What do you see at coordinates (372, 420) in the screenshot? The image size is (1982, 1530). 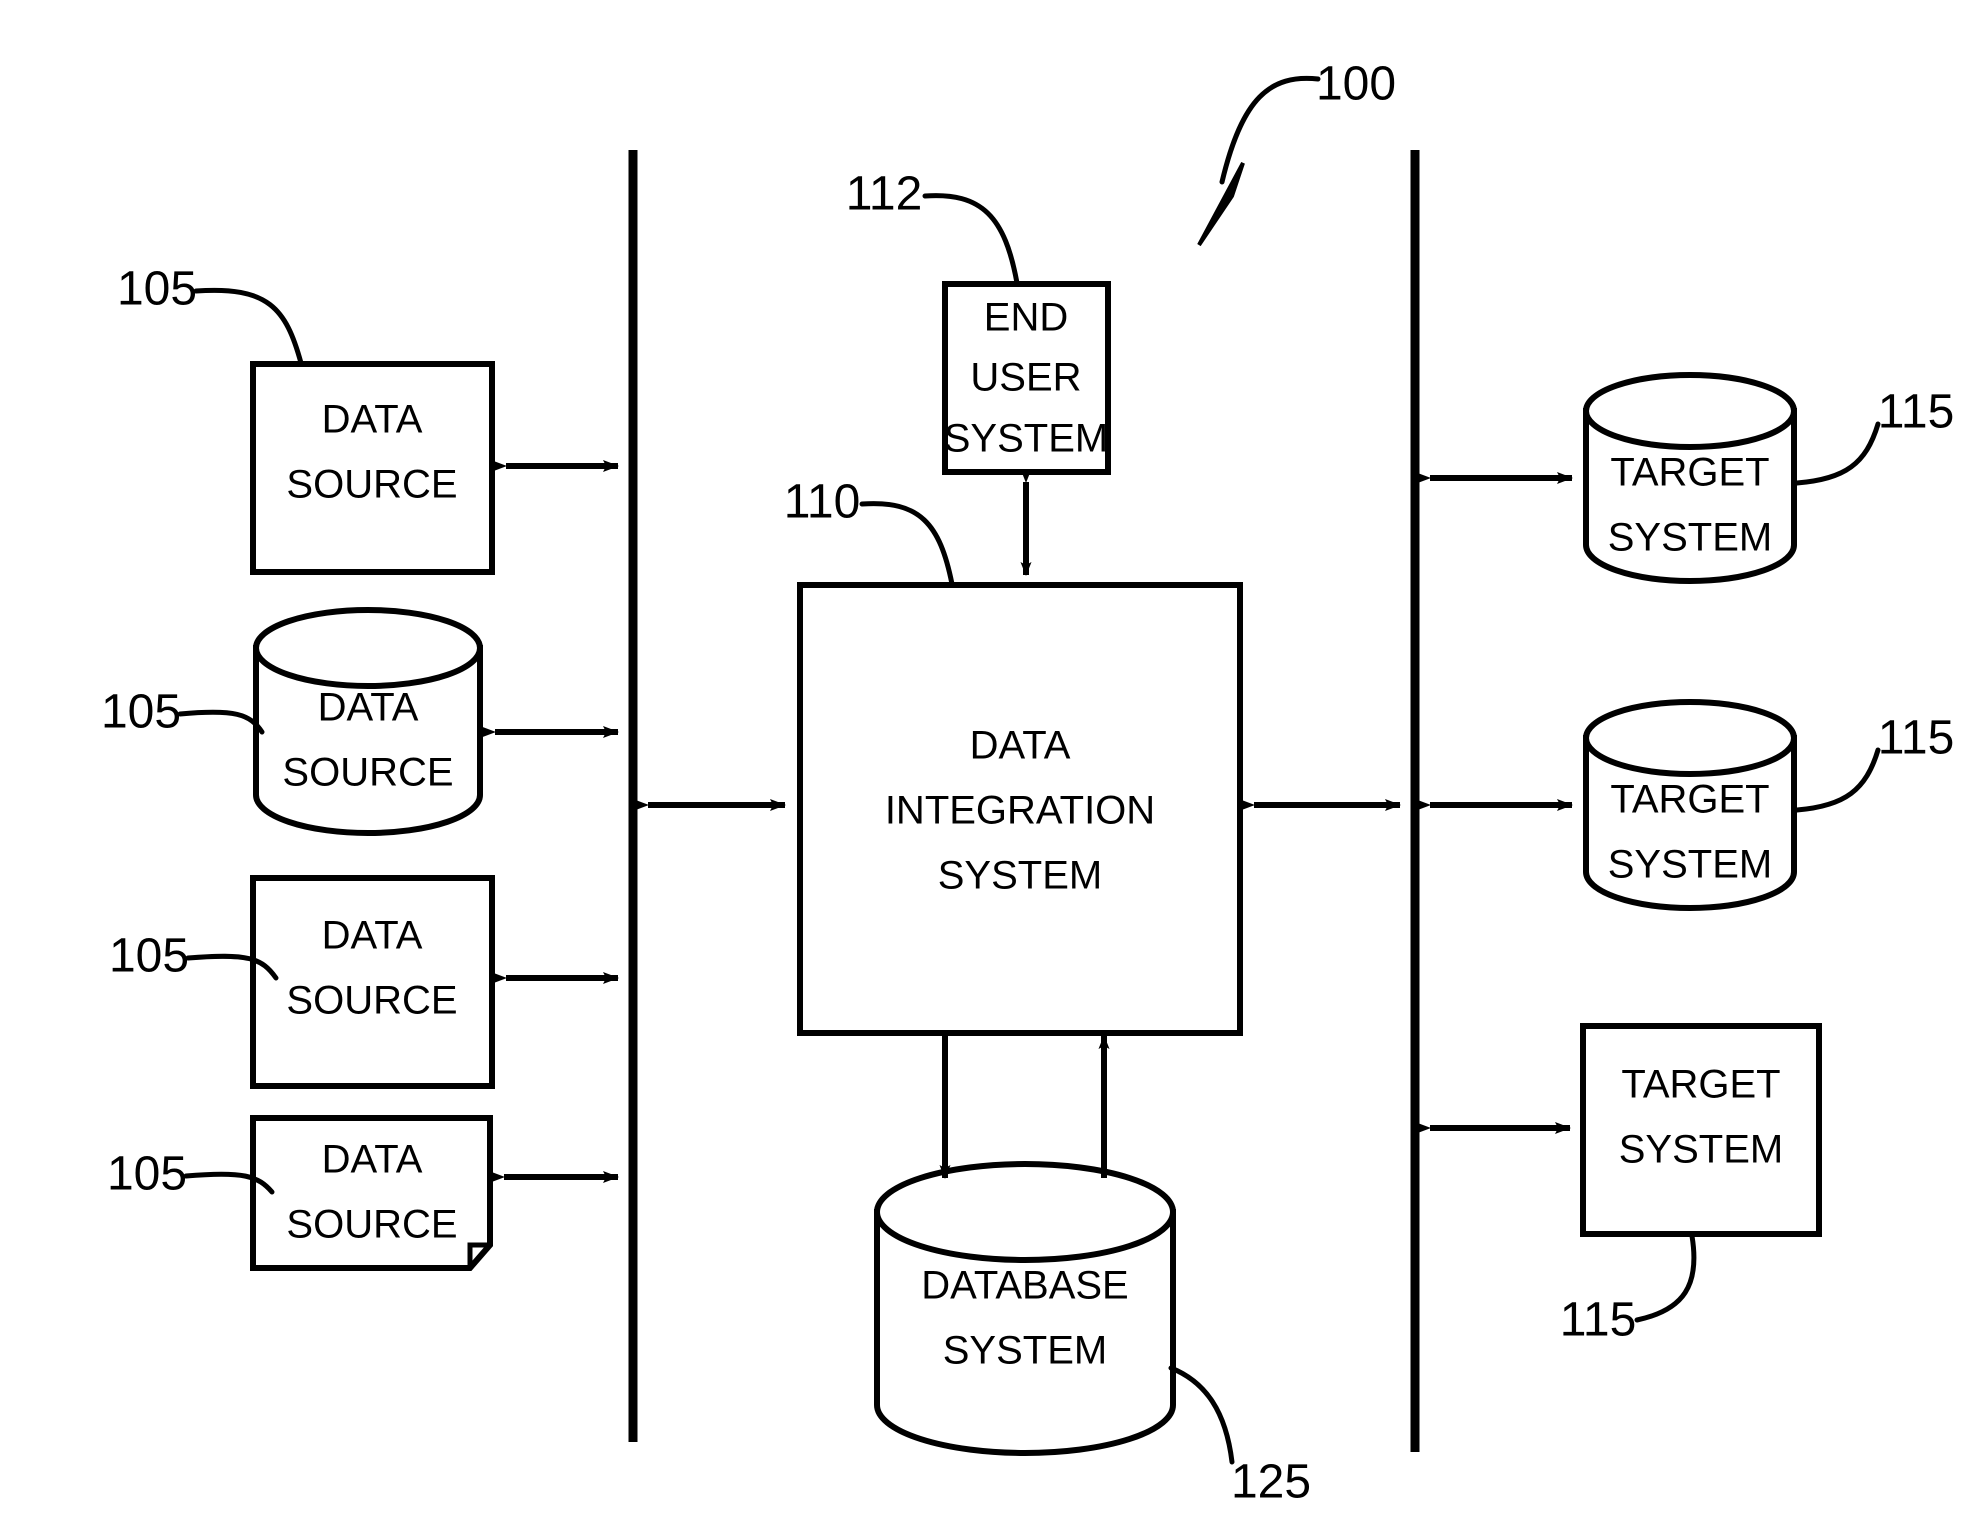 I see `data-source-1-label-line1: DATA` at bounding box center [372, 420].